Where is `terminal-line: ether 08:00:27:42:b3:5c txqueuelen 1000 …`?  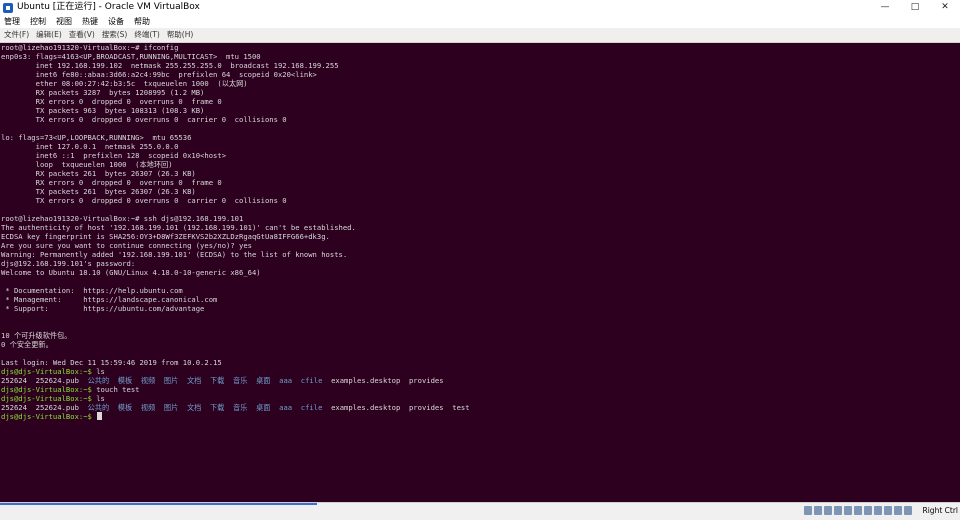
terminal-line: ether 08:00:27:42:b3:5c txqueuelen 1000 … is located at coordinates (124, 83).